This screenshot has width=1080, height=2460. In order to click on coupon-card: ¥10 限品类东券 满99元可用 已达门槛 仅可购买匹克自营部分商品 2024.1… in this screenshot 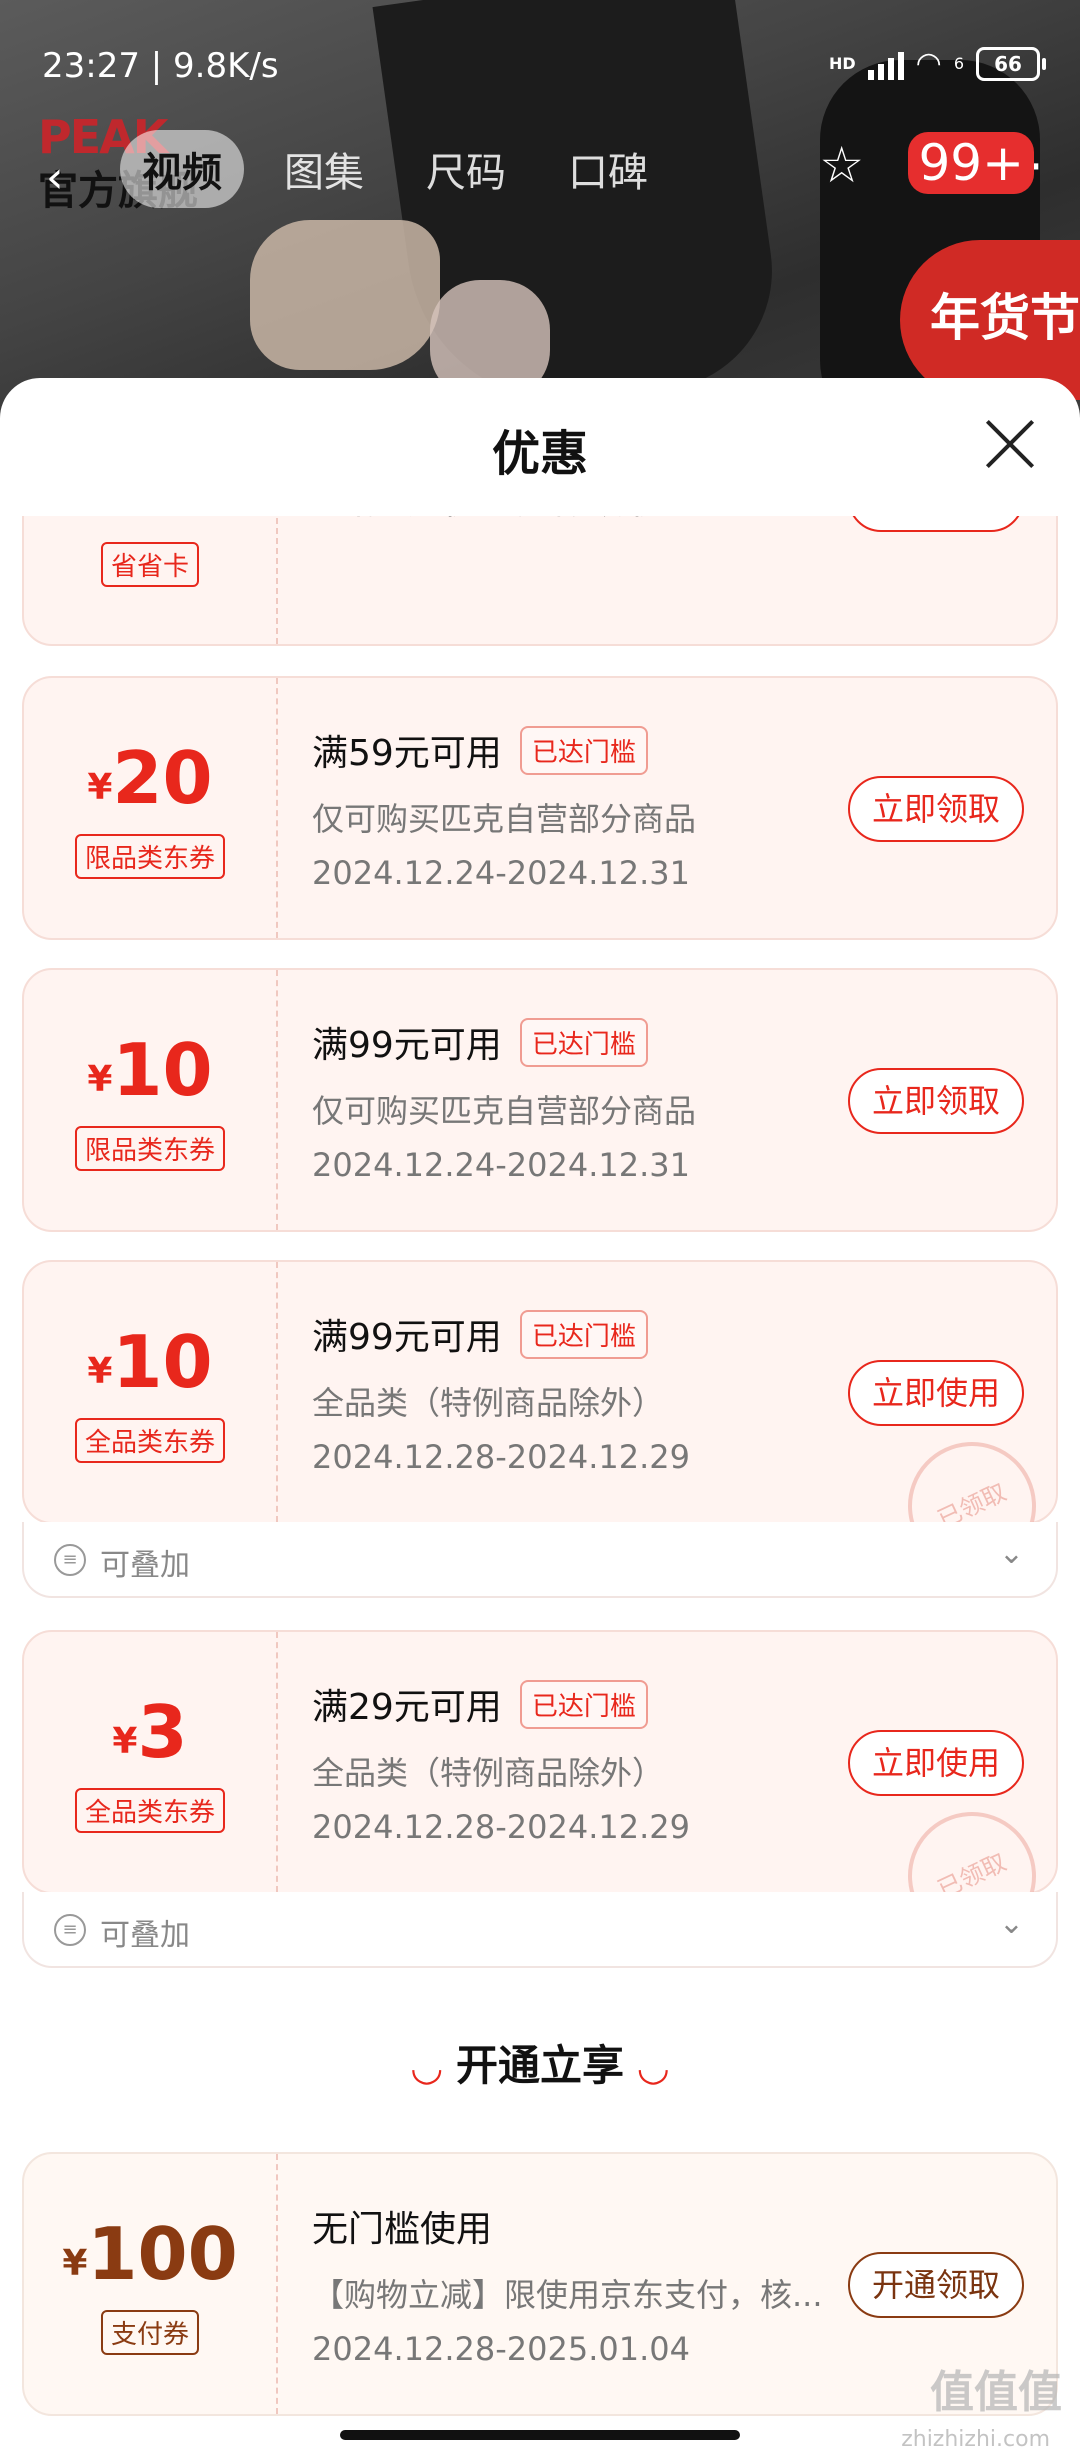, I will do `click(540, 1100)`.